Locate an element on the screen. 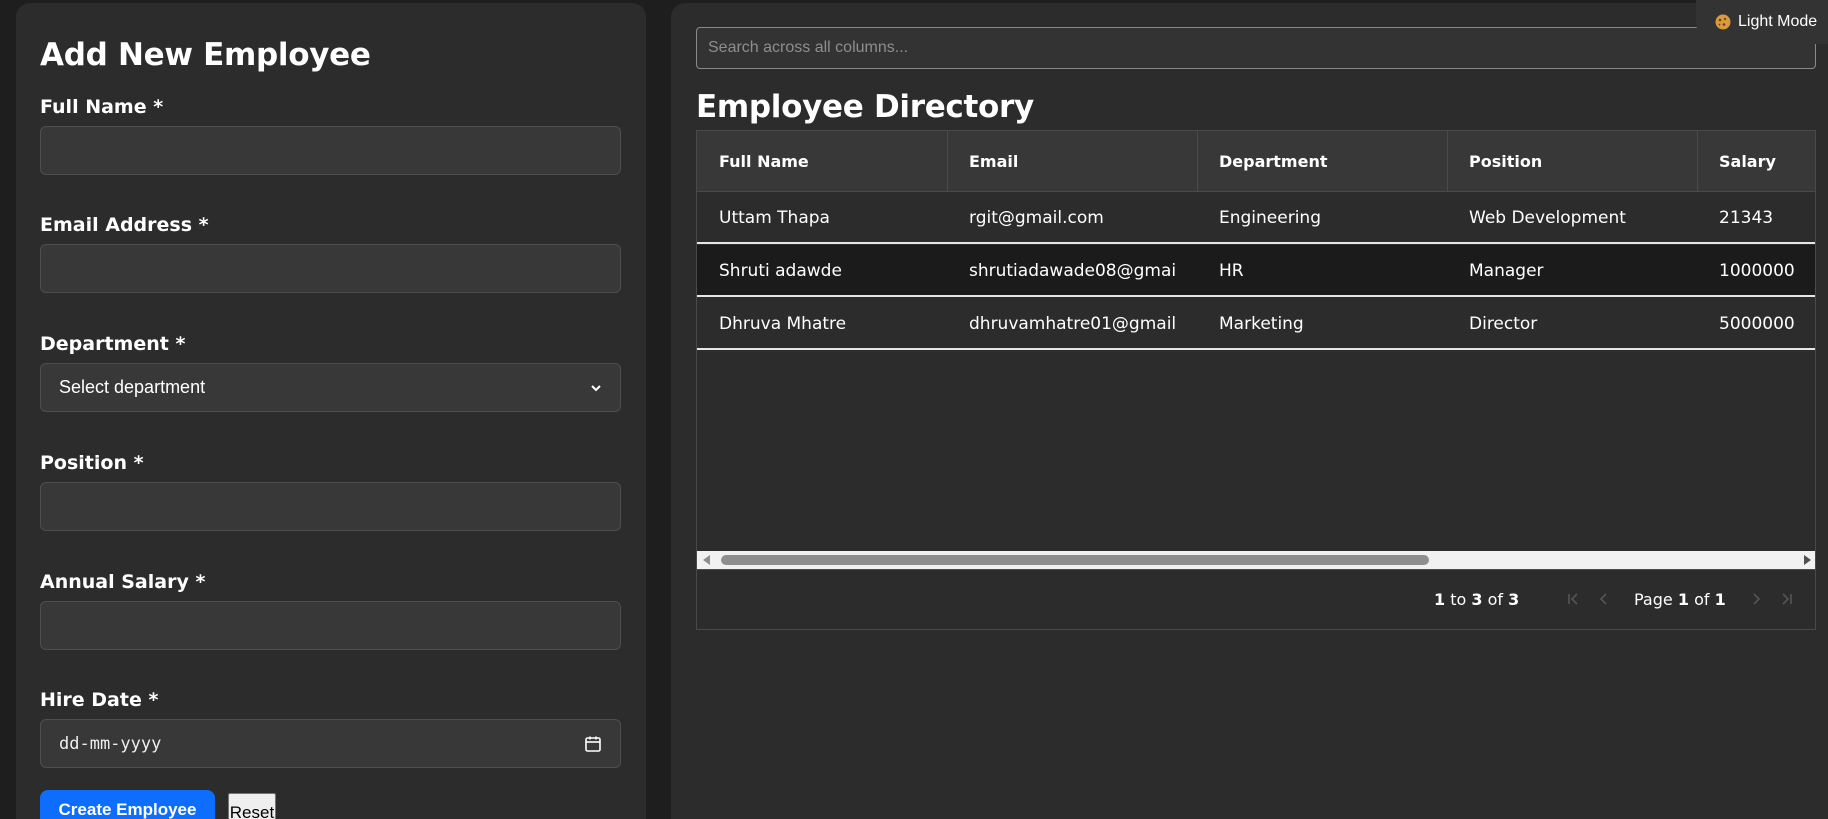 The height and width of the screenshot is (819, 1828). cell-full-name: Shruti adawde is located at coordinates (780, 271).